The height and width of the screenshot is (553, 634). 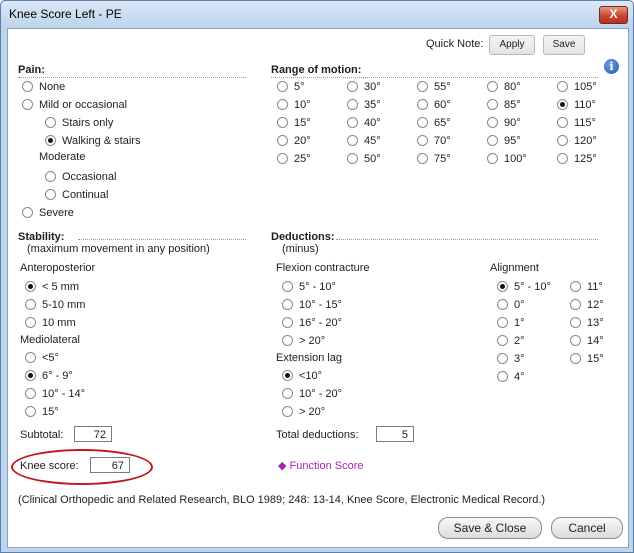 What do you see at coordinates (50, 340) in the screenshot?
I see `mediolateral-label: Mediolateral` at bounding box center [50, 340].